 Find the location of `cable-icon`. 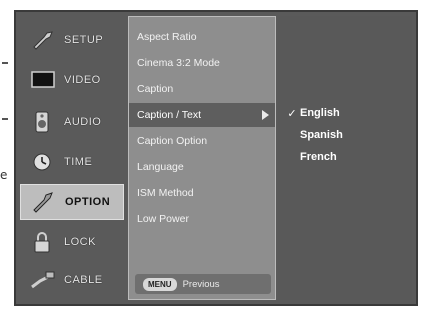

cable-icon is located at coordinates (43, 280).